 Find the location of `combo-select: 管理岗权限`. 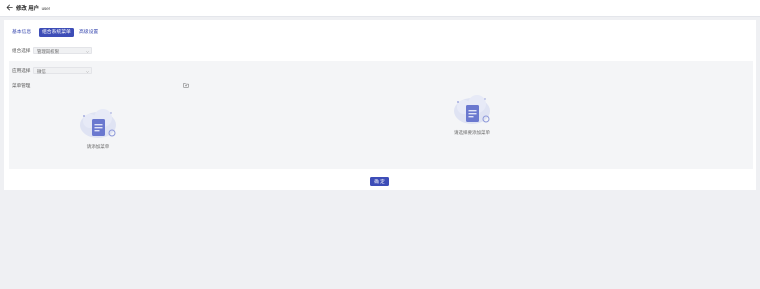

combo-select: 管理岗权限 is located at coordinates (62, 50).